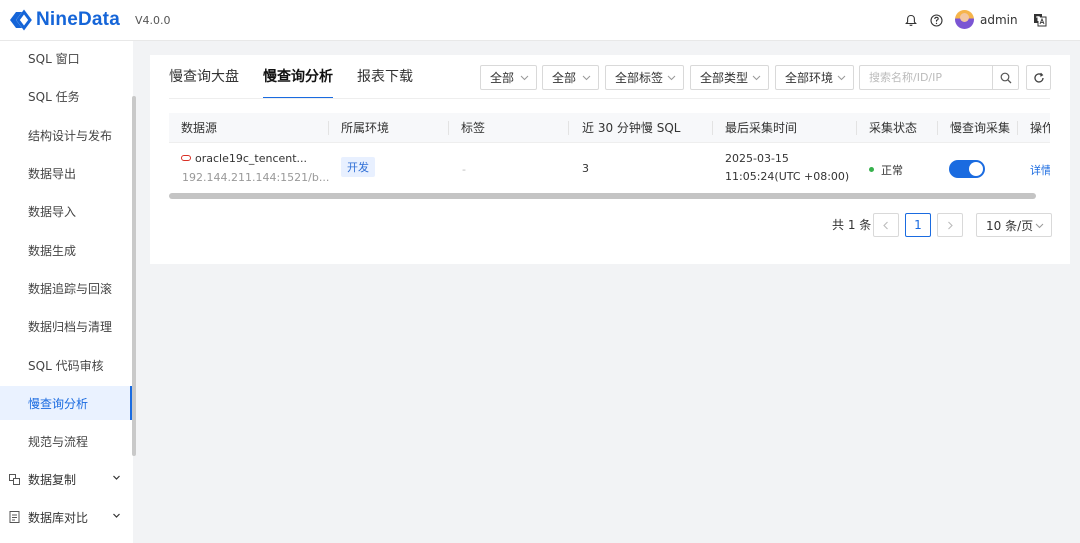 The height and width of the screenshot is (543, 1080). Describe the element at coordinates (204, 77) in the screenshot. I see `tab-slow-query-dashboard: 慢查询大盘` at that location.